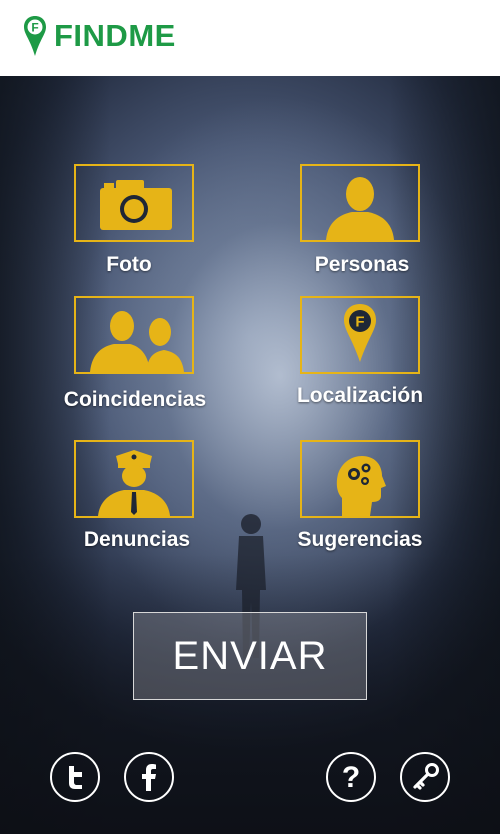 Image resolution: width=500 pixels, height=834 pixels. Describe the element at coordinates (360, 395) in the screenshot. I see `tile-localizacion-label: Localización` at that location.